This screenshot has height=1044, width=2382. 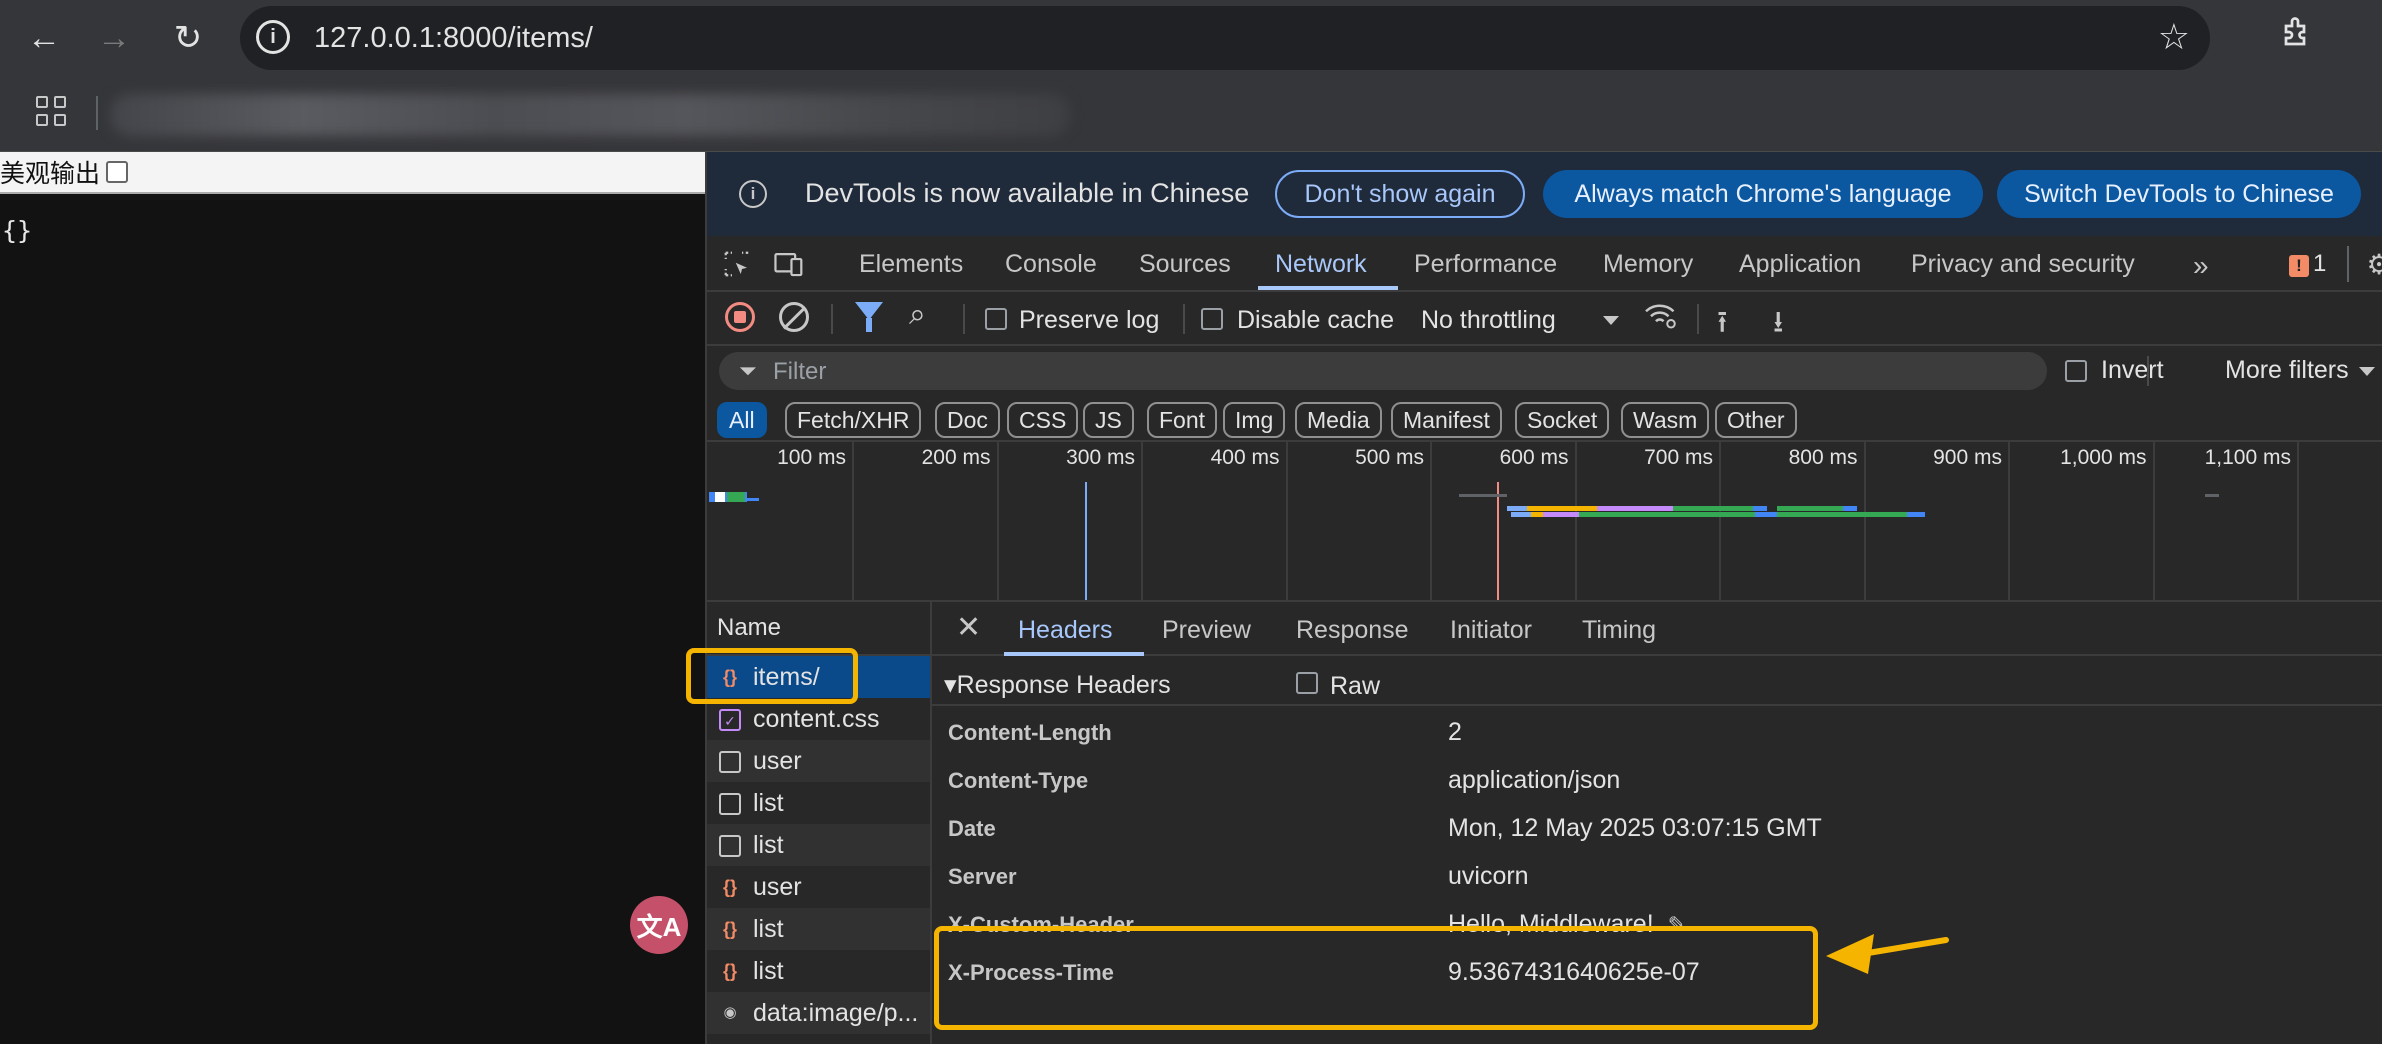 What do you see at coordinates (1206, 630) in the screenshot?
I see `tab-preview: Preview` at bounding box center [1206, 630].